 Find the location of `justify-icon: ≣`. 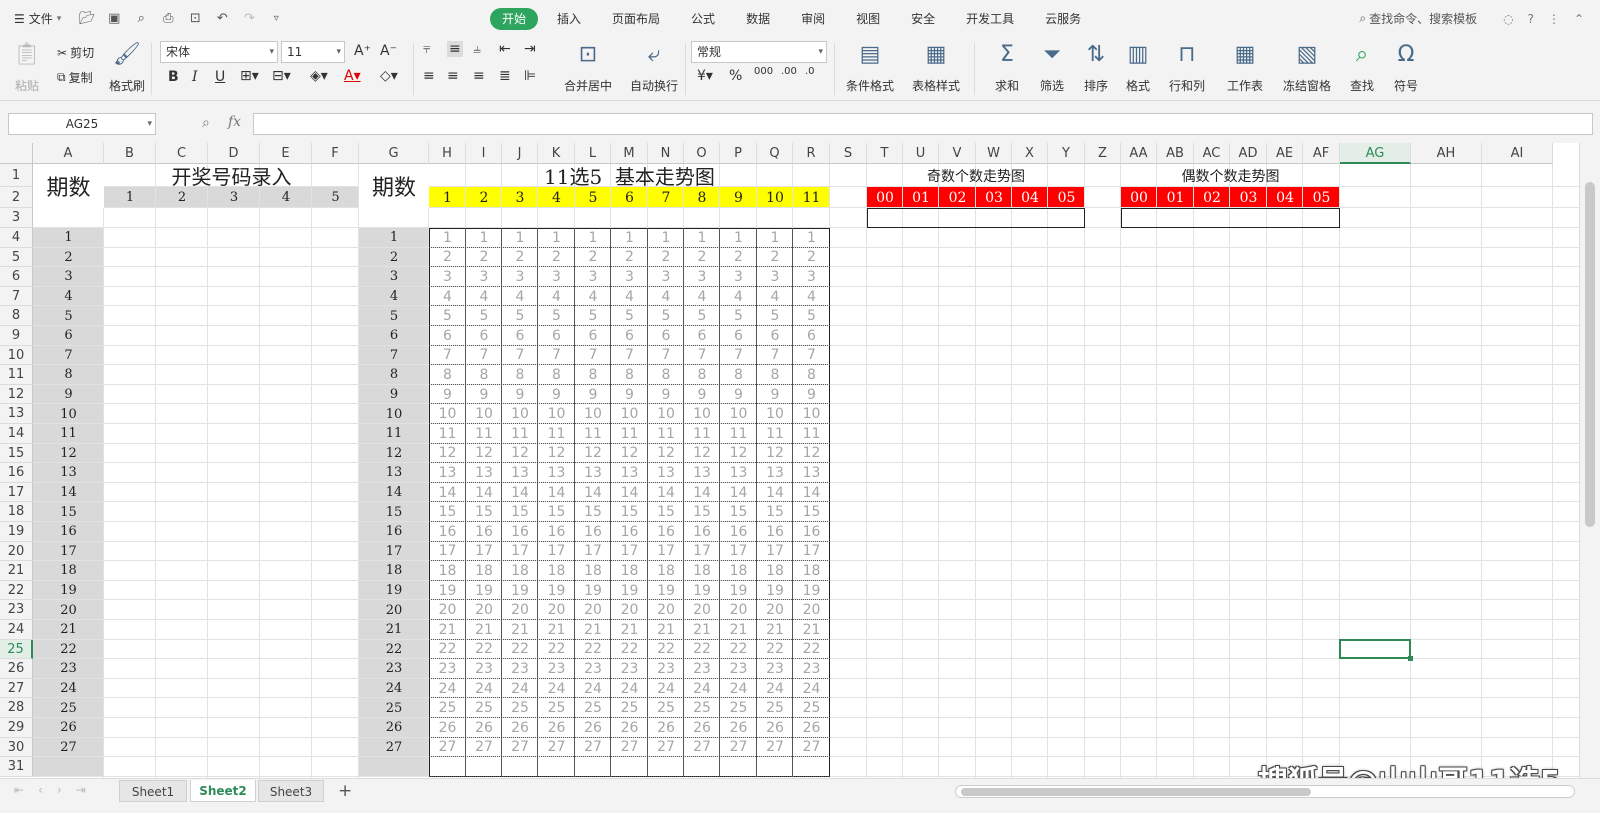

justify-icon: ≣ is located at coordinates (505, 76).